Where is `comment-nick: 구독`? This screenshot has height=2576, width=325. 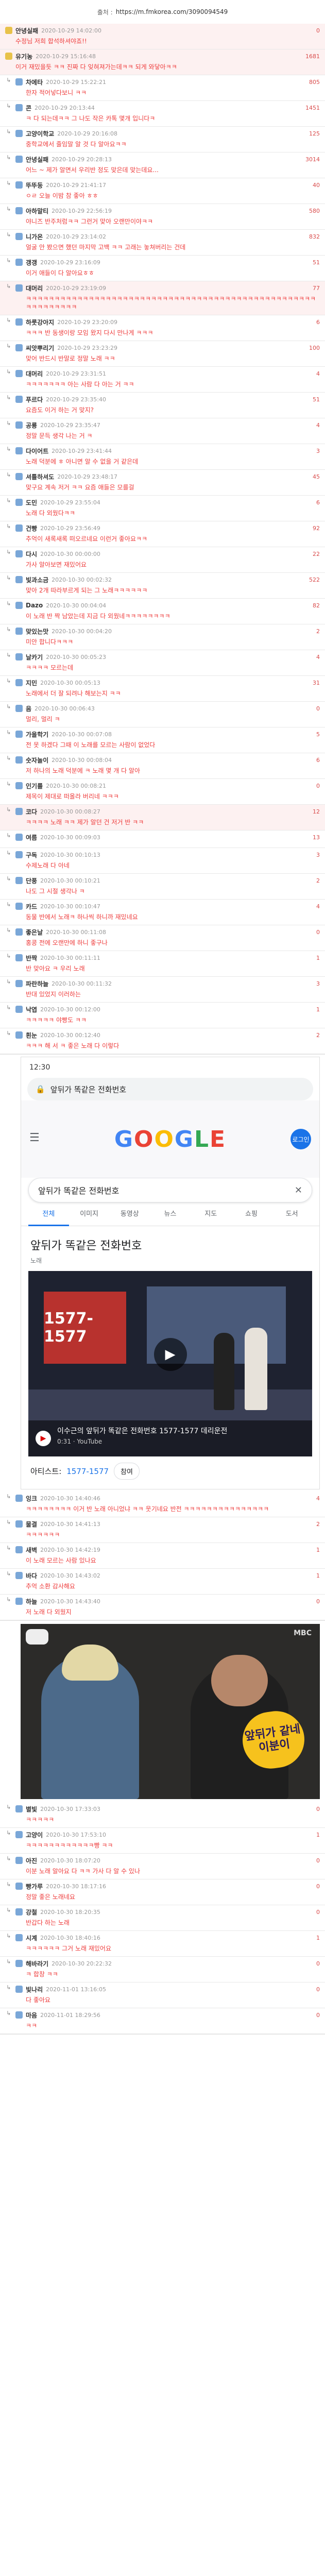
comment-nick: 구독 is located at coordinates (31, 855).